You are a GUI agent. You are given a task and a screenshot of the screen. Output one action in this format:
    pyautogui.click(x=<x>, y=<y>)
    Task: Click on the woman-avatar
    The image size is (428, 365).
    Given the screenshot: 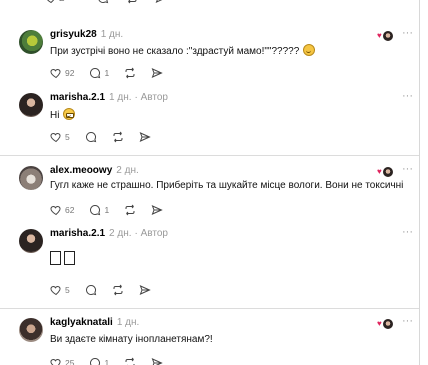 What is the action you would take?
    pyautogui.click(x=31, y=330)
    